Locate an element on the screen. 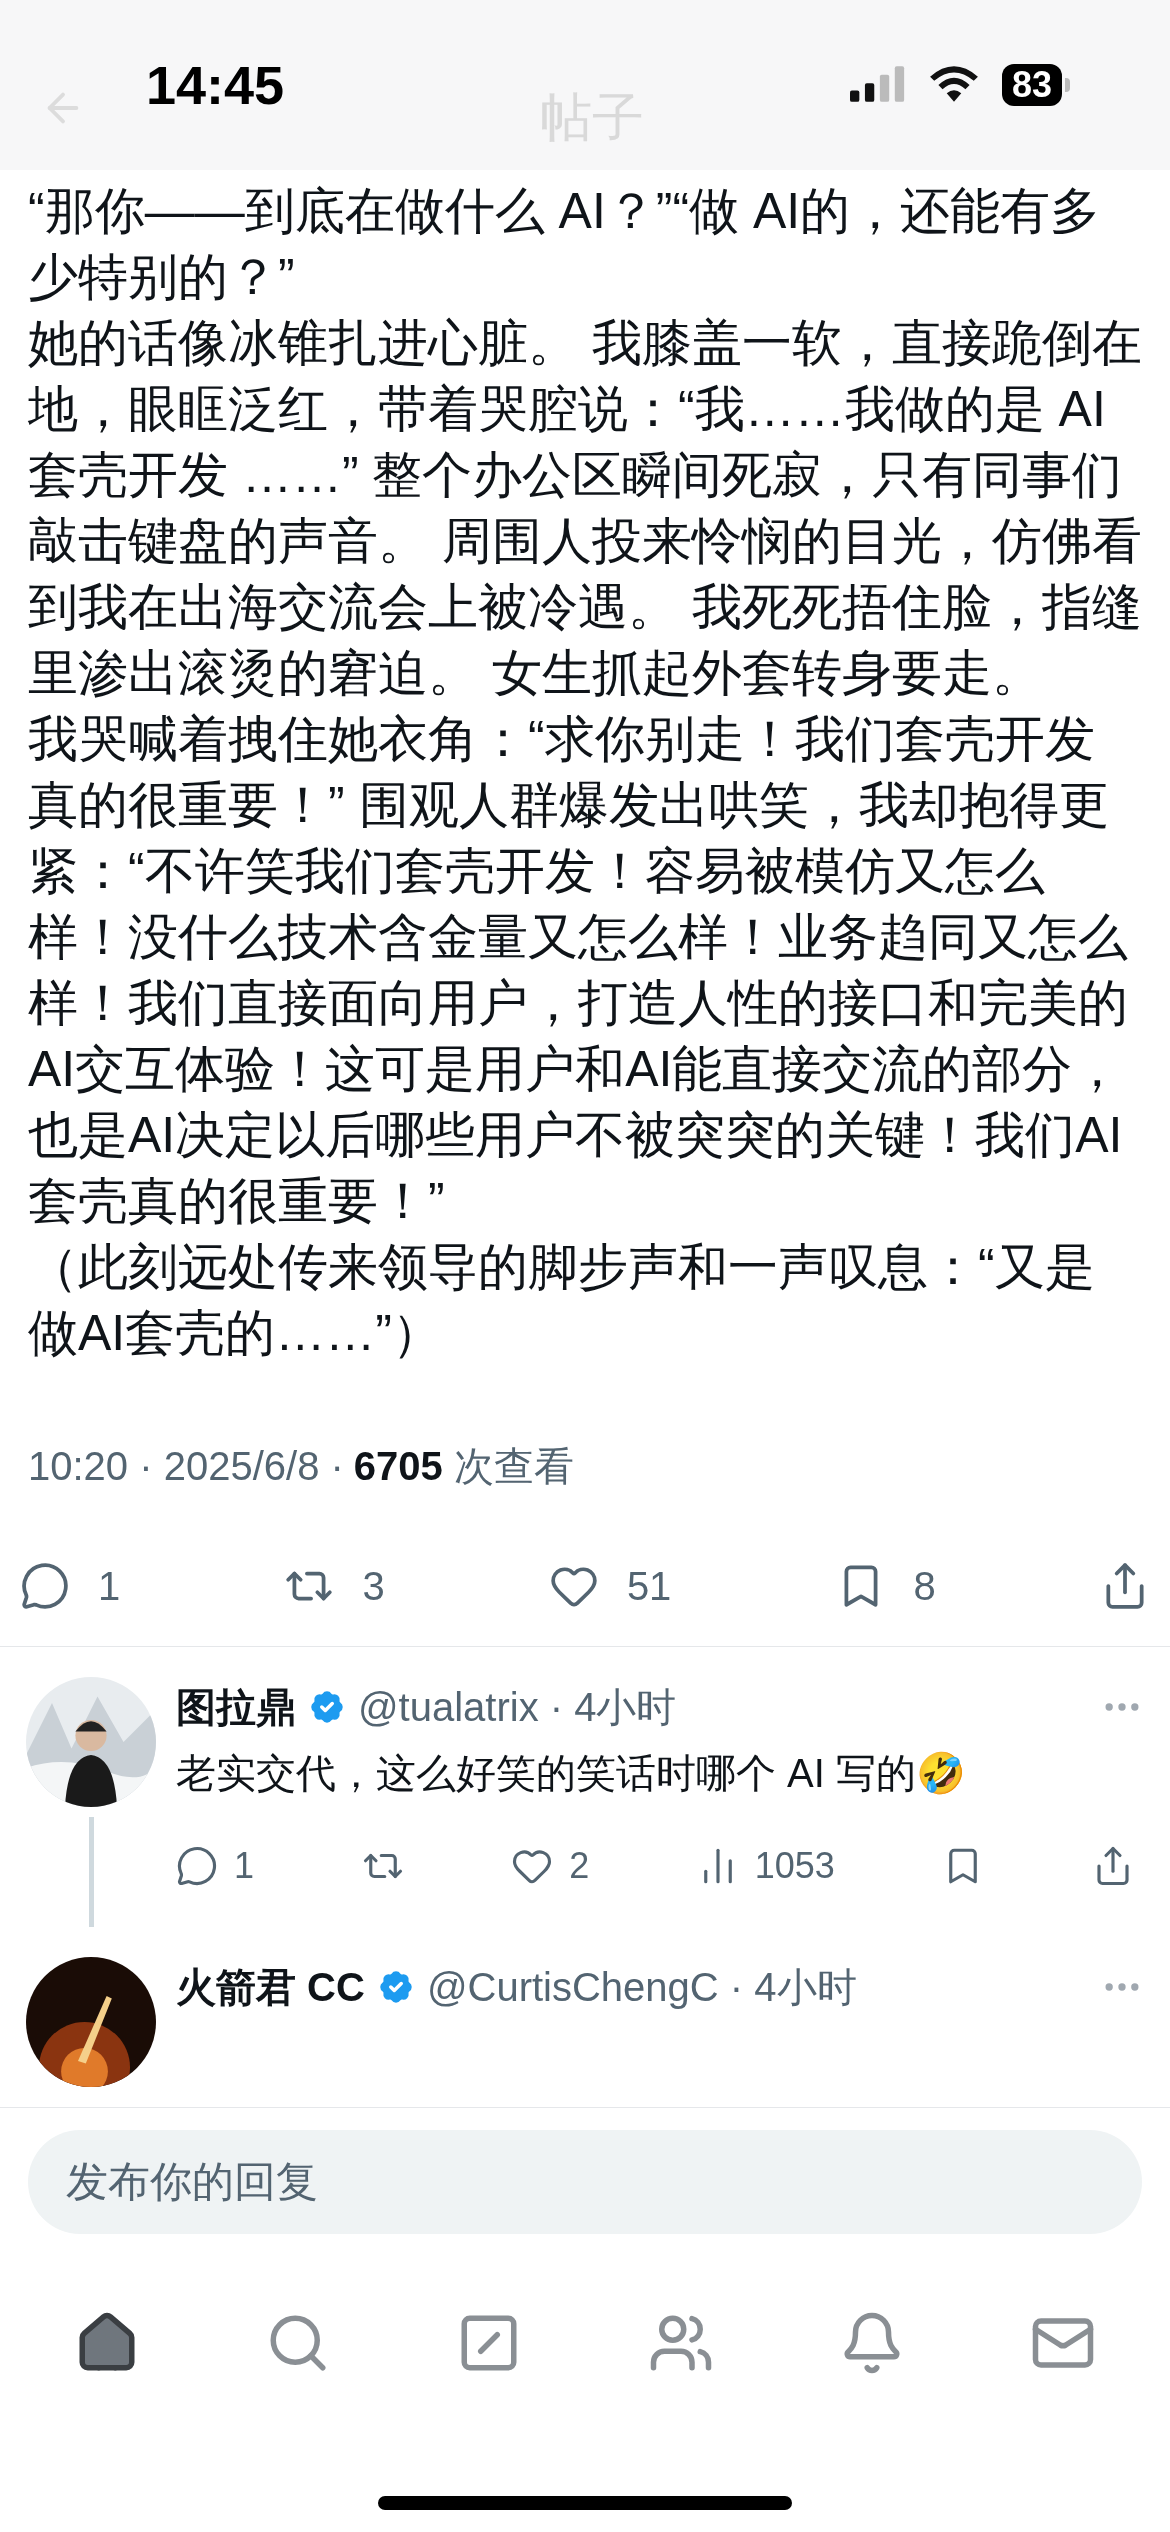  views-button: 1053 is located at coordinates (765, 1866).